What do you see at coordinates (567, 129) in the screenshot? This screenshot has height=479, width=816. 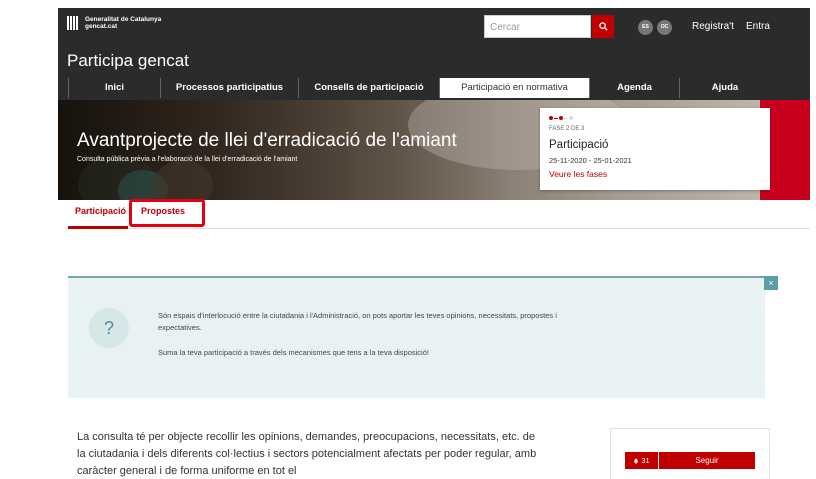 I see `phase-step: FASE 2 DE 3` at bounding box center [567, 129].